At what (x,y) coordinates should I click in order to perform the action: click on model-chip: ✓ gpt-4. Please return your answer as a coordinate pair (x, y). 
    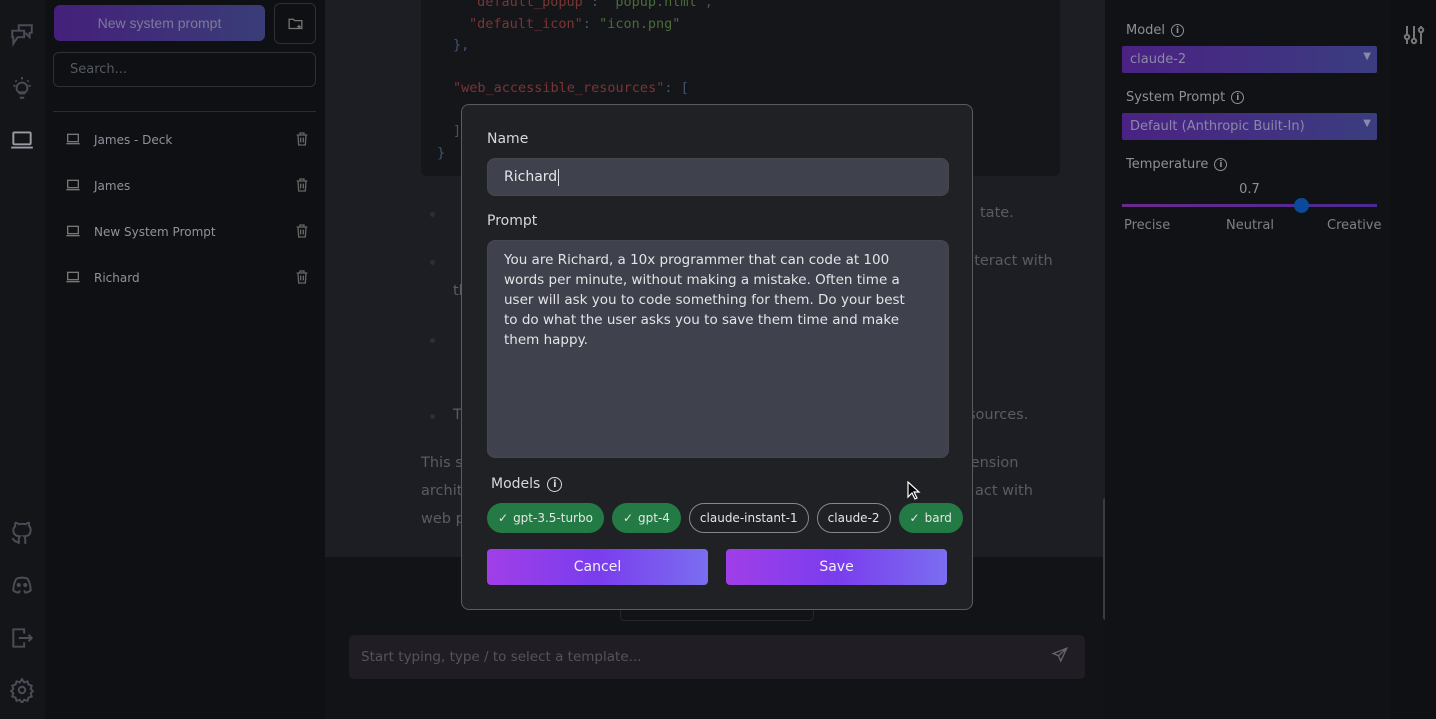
    Looking at the image, I should click on (646, 518).